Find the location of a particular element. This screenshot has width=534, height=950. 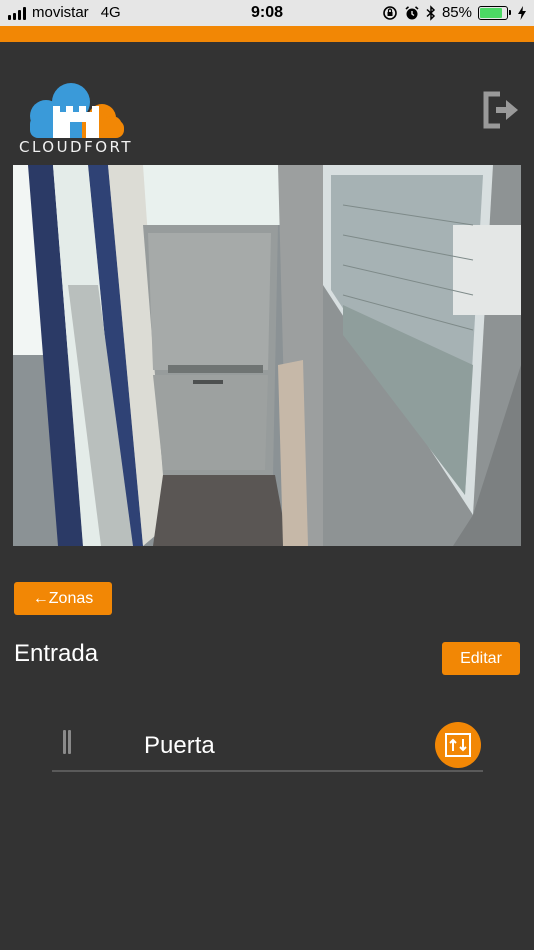

back-to-zones-button: ←Zonas is located at coordinates (63, 598).